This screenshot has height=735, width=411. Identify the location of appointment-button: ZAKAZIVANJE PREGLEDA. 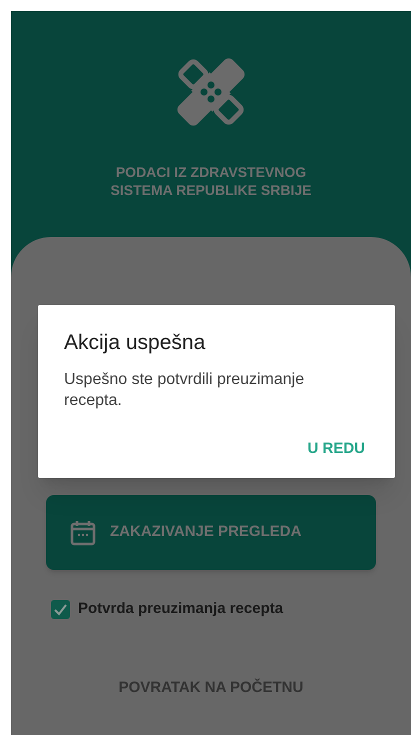
(211, 532).